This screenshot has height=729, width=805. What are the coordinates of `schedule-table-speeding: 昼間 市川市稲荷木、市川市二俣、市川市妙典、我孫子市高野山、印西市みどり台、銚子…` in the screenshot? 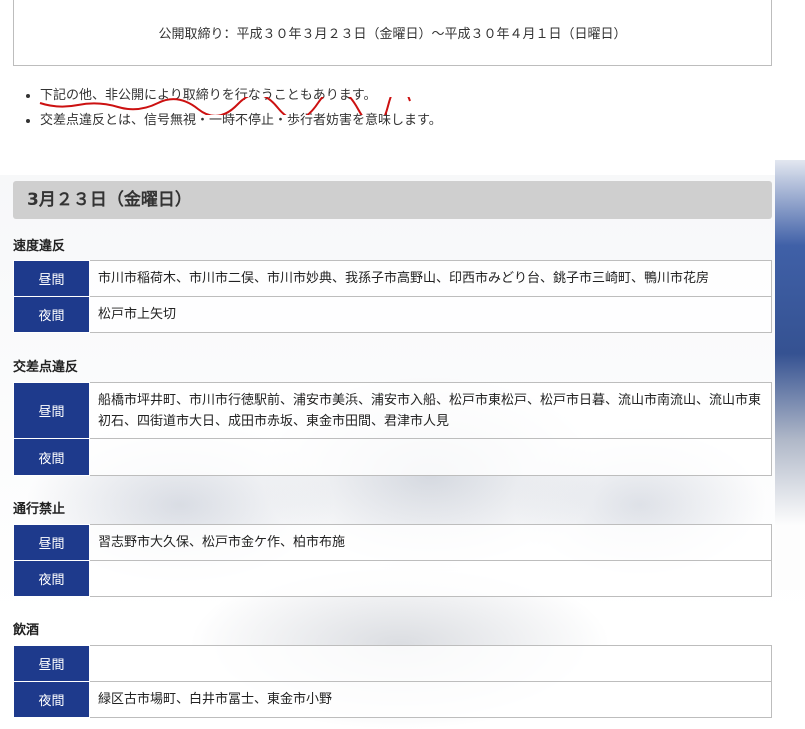 It's located at (392, 296).